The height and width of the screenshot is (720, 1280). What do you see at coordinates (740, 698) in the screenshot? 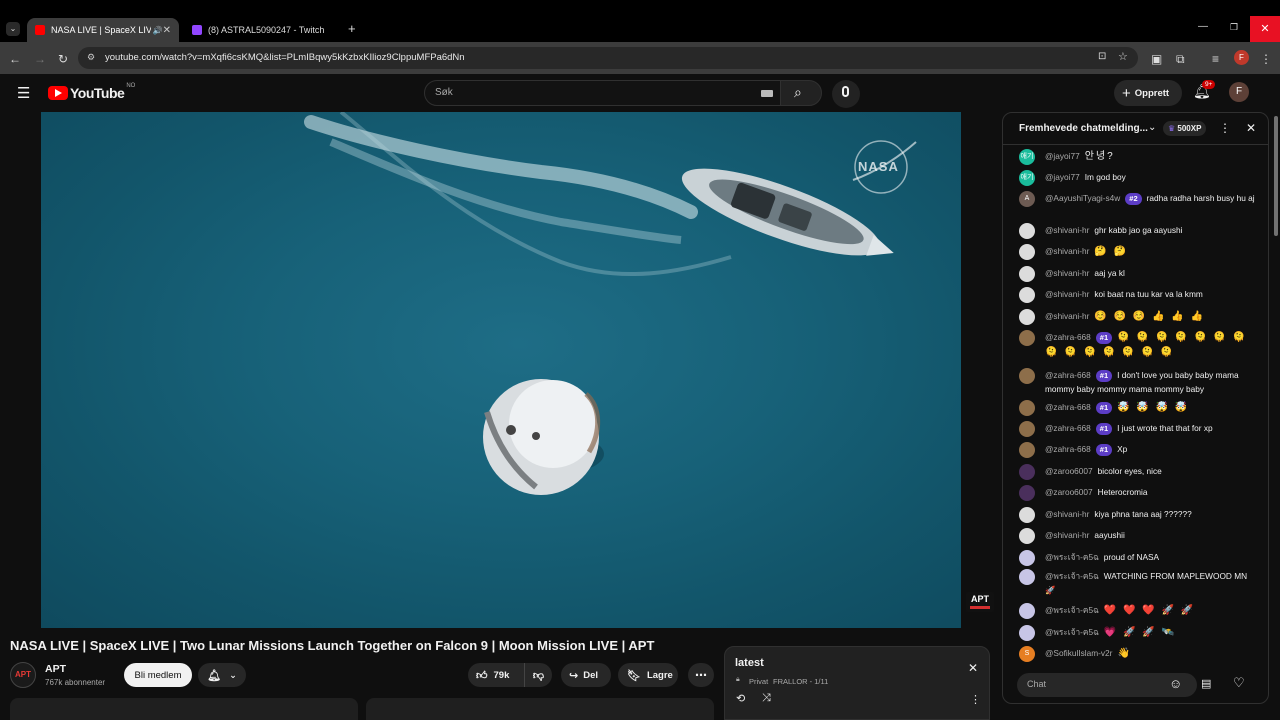
I see `loop-icon: ⟲` at bounding box center [740, 698].